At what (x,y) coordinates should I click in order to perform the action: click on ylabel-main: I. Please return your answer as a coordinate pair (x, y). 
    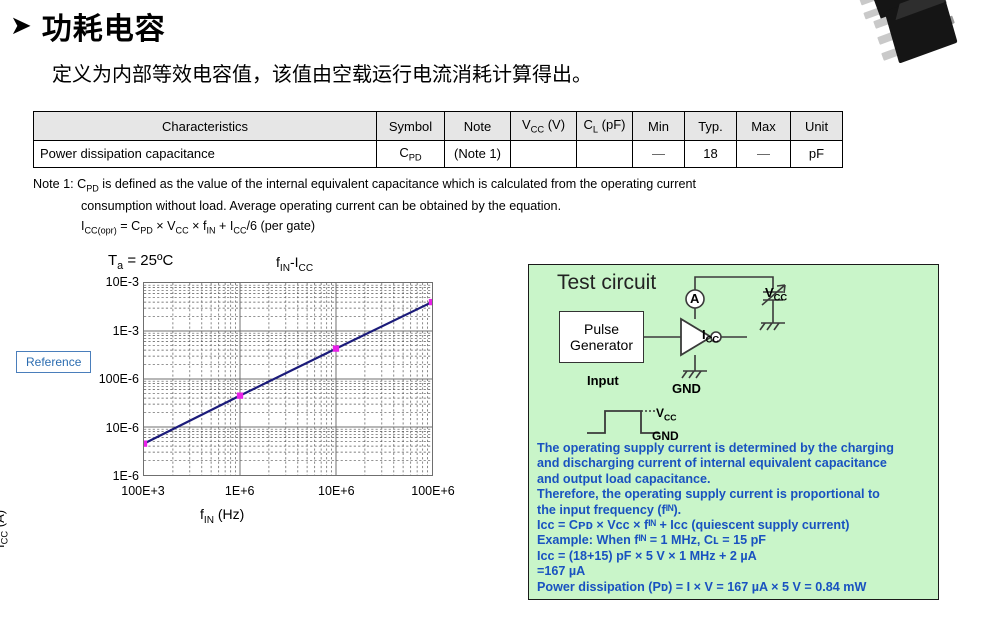
    Looking at the image, I should click on (3, 546).